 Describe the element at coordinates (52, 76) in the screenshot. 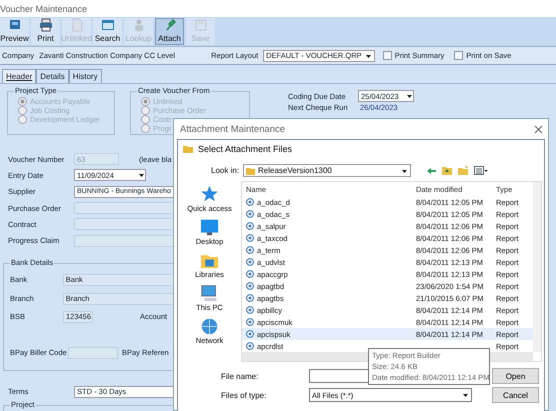

I see `tab: Details` at that location.